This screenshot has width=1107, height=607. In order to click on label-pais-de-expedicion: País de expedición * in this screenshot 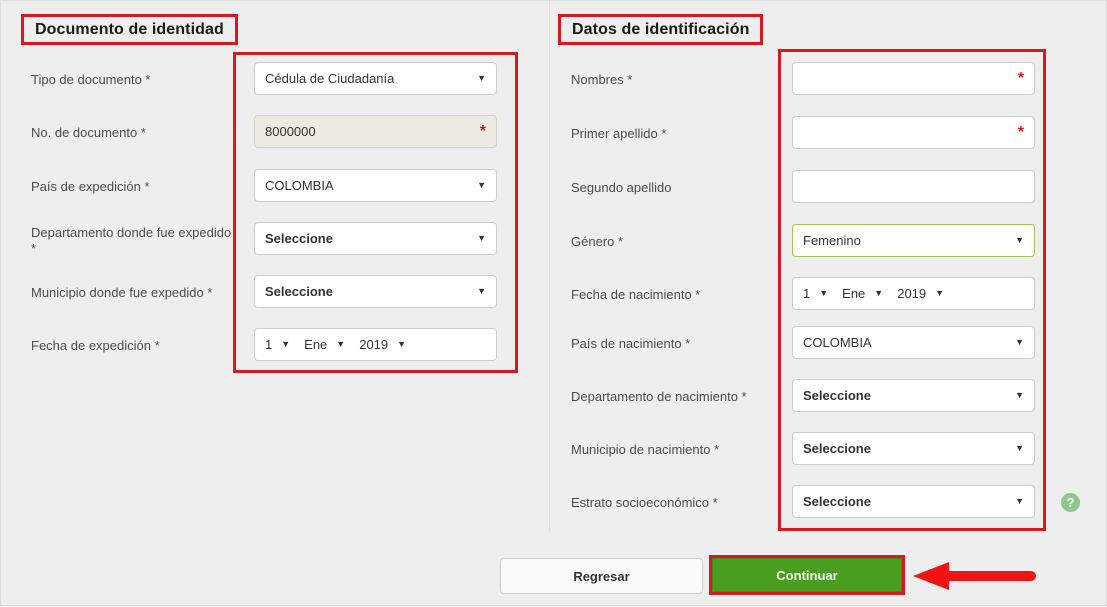, I will do `click(90, 186)`.